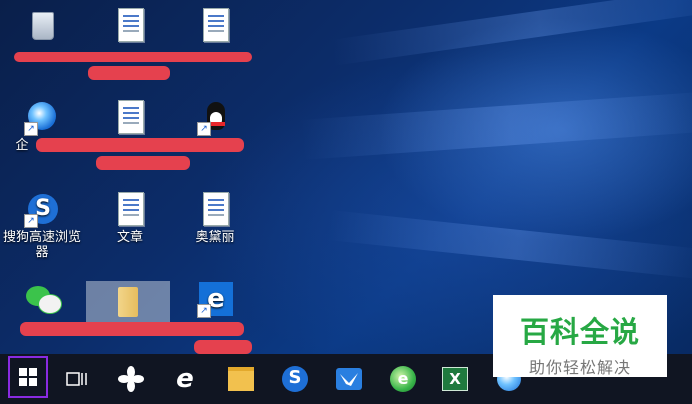  I want to click on folder-icon-selected, so click(128, 302).